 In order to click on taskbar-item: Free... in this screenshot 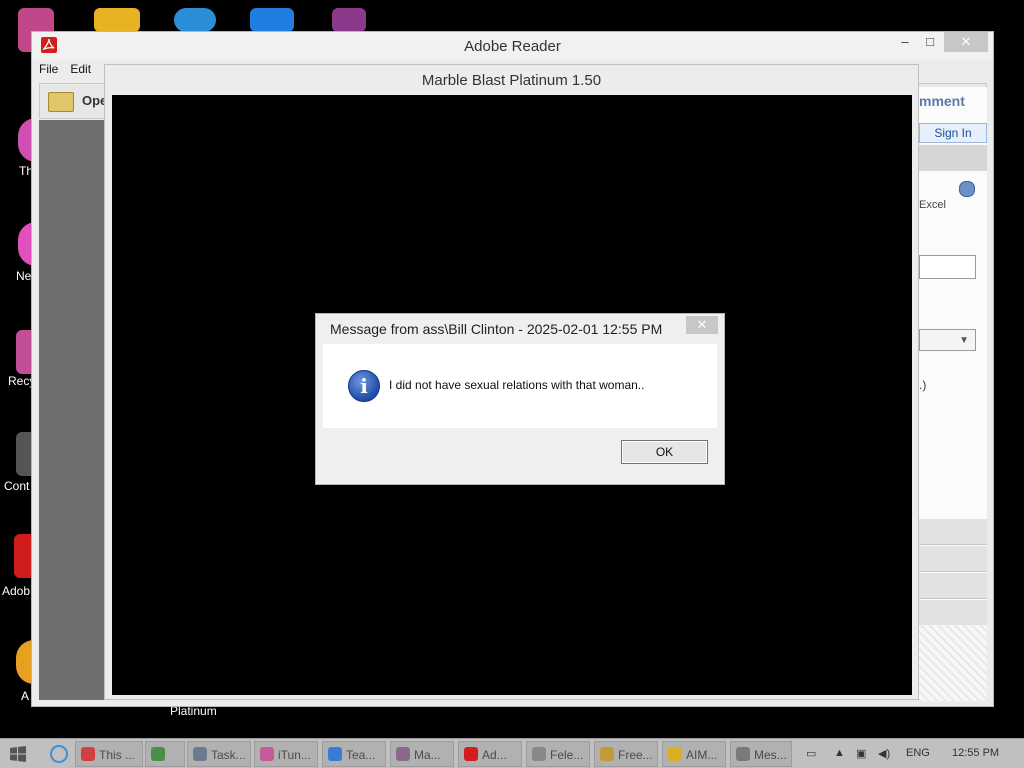, I will do `click(626, 754)`.